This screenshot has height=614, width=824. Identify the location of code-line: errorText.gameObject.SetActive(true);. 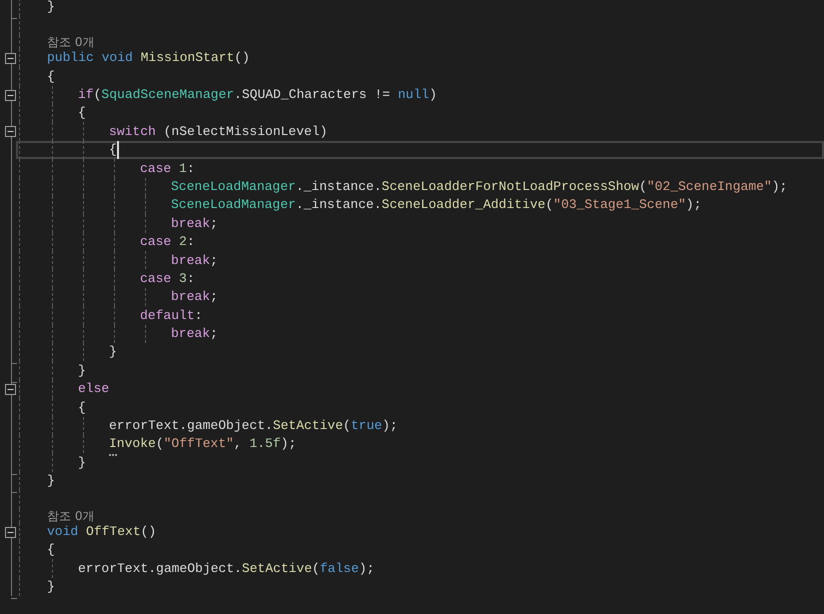
(253, 426).